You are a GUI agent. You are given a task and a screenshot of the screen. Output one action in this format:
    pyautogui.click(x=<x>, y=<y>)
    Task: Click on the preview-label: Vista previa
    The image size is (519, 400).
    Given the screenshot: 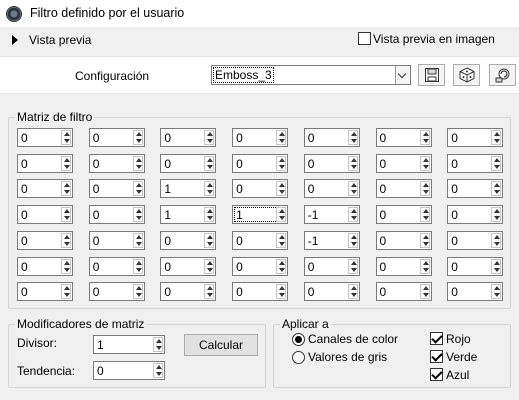 What is the action you would take?
    pyautogui.click(x=60, y=40)
    